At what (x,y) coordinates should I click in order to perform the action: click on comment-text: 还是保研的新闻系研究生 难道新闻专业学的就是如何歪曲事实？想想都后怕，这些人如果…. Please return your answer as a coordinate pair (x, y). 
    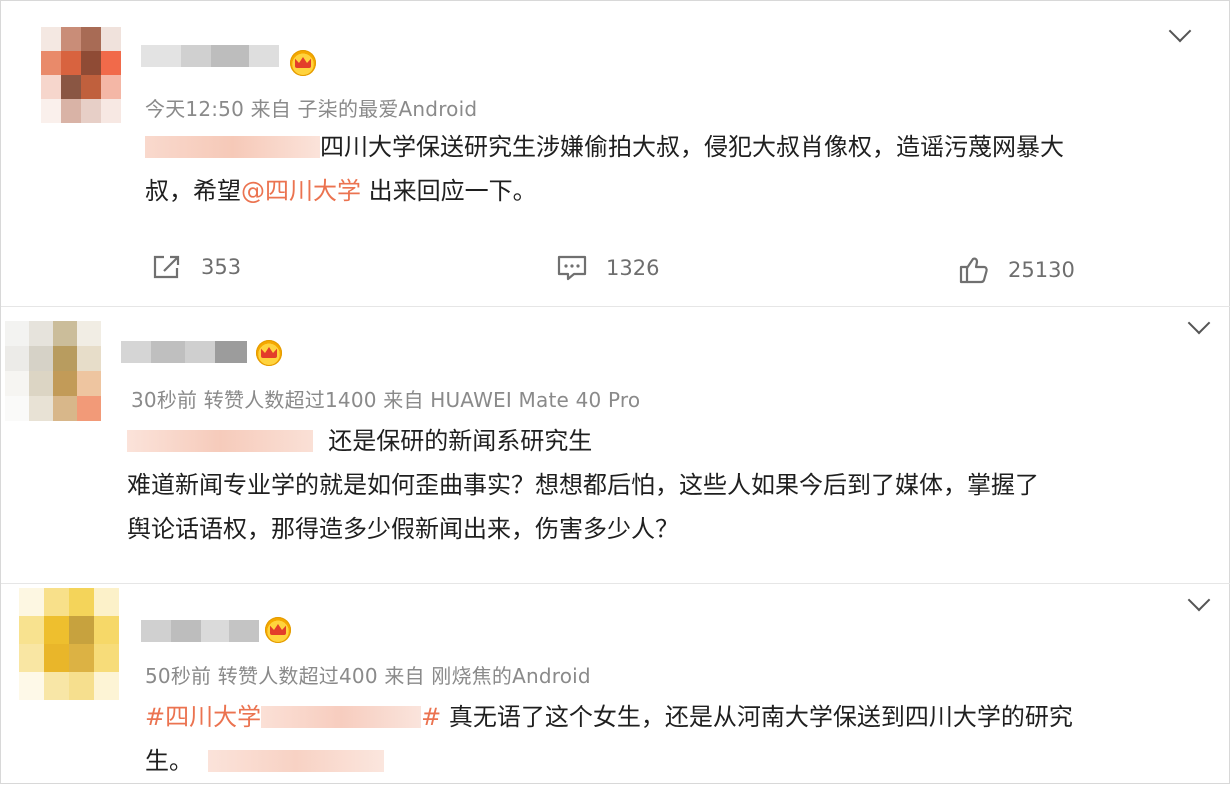
    Looking at the image, I should click on (583, 485).